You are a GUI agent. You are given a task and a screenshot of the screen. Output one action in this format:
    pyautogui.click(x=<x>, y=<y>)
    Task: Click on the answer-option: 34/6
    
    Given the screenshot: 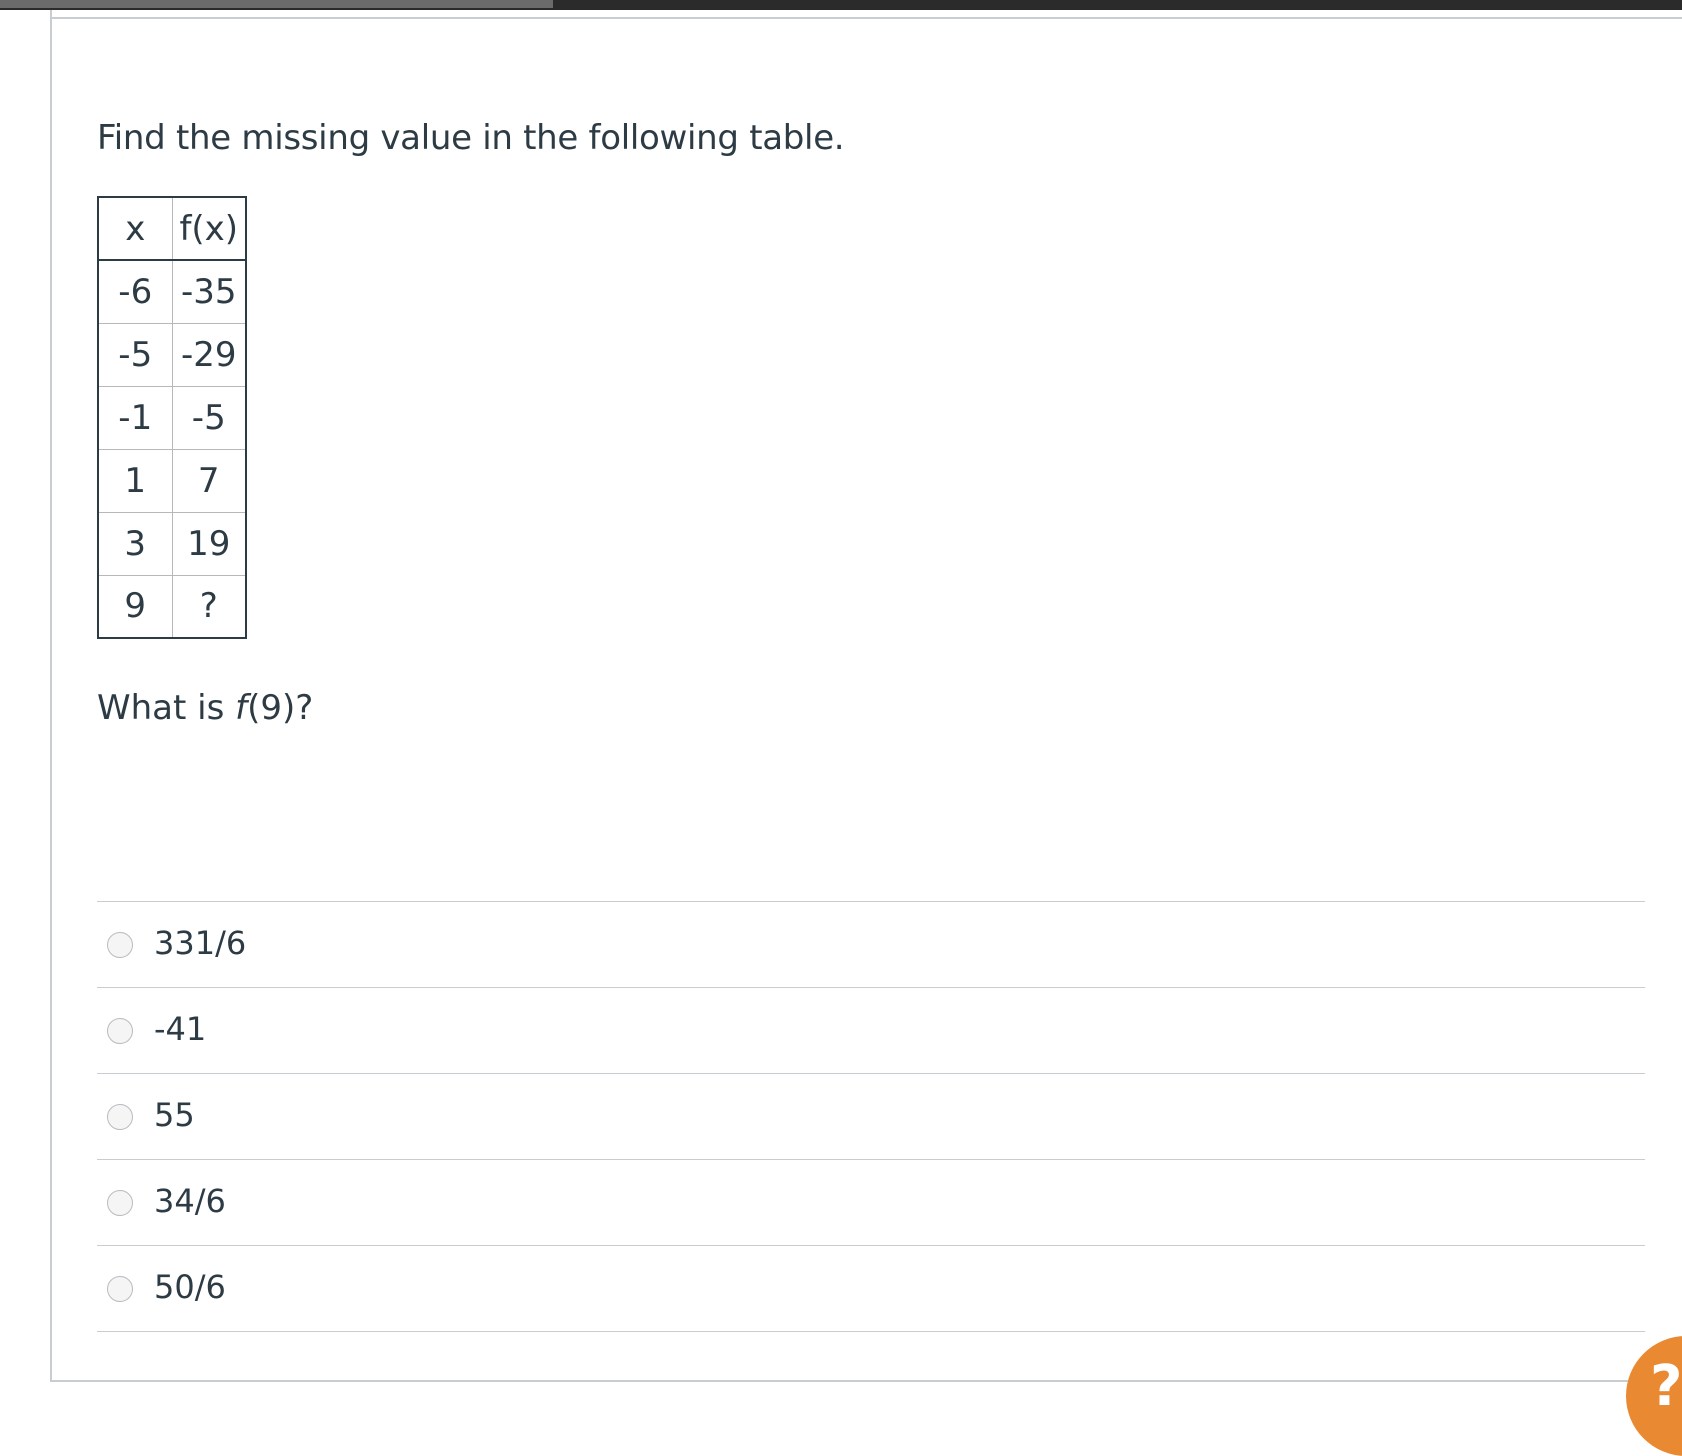 What is the action you would take?
    pyautogui.click(x=871, y=1203)
    